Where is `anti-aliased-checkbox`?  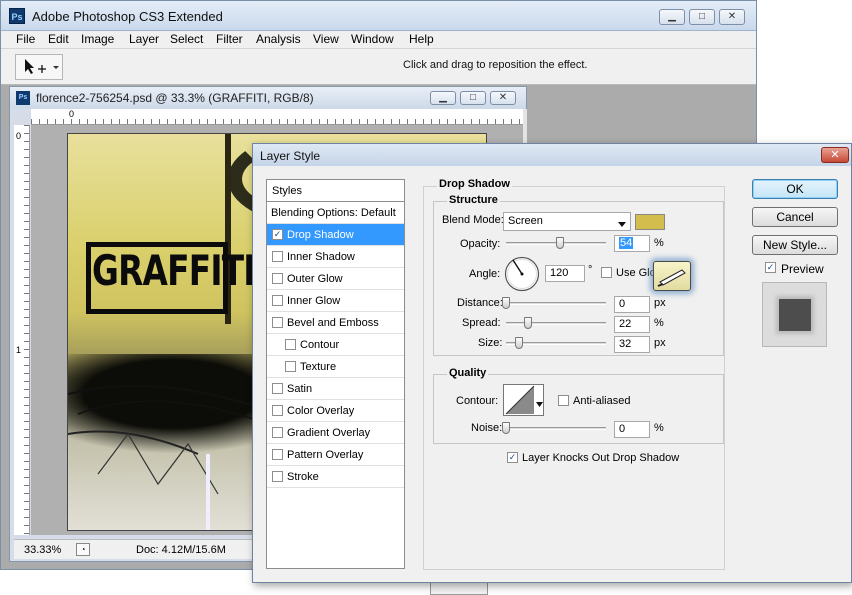 anti-aliased-checkbox is located at coordinates (563, 400).